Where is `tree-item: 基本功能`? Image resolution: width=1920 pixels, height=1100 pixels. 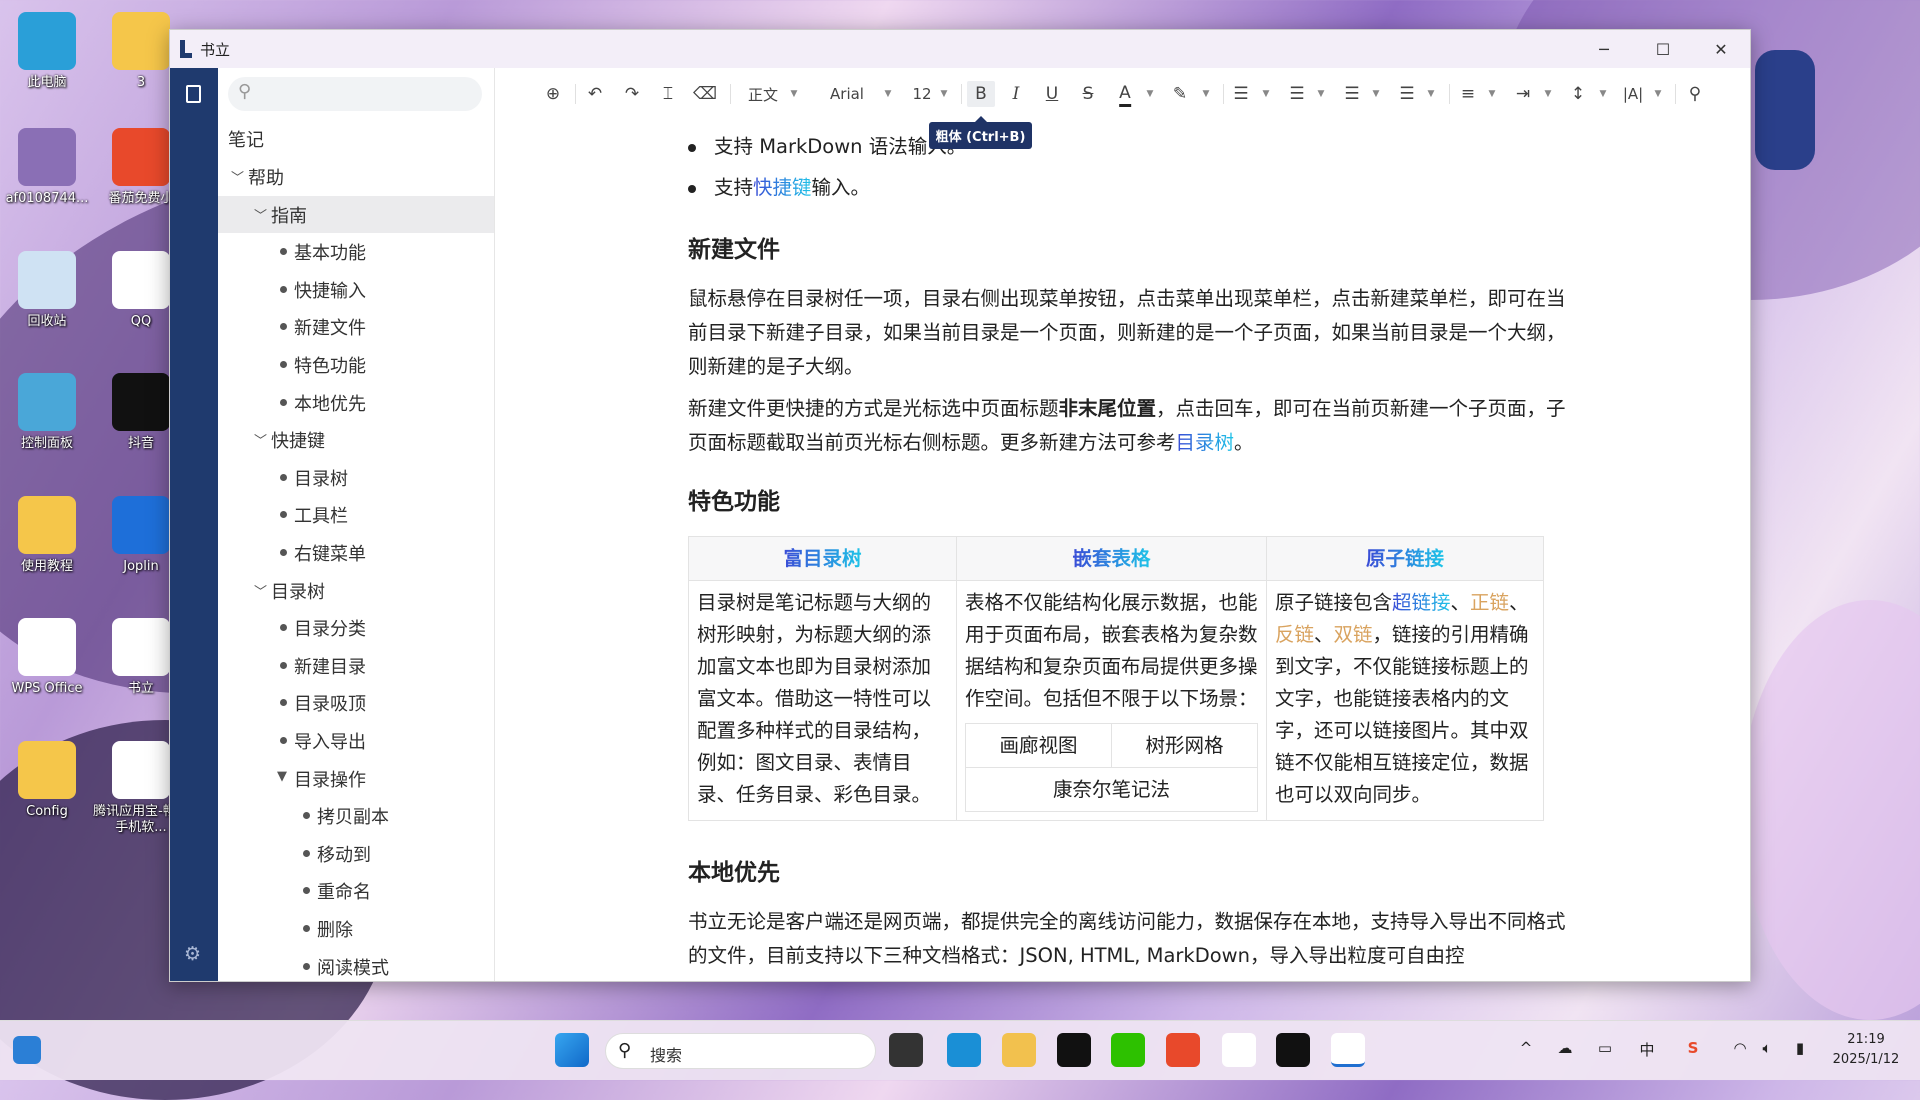
tree-item: 基本功能 is located at coordinates (356, 251).